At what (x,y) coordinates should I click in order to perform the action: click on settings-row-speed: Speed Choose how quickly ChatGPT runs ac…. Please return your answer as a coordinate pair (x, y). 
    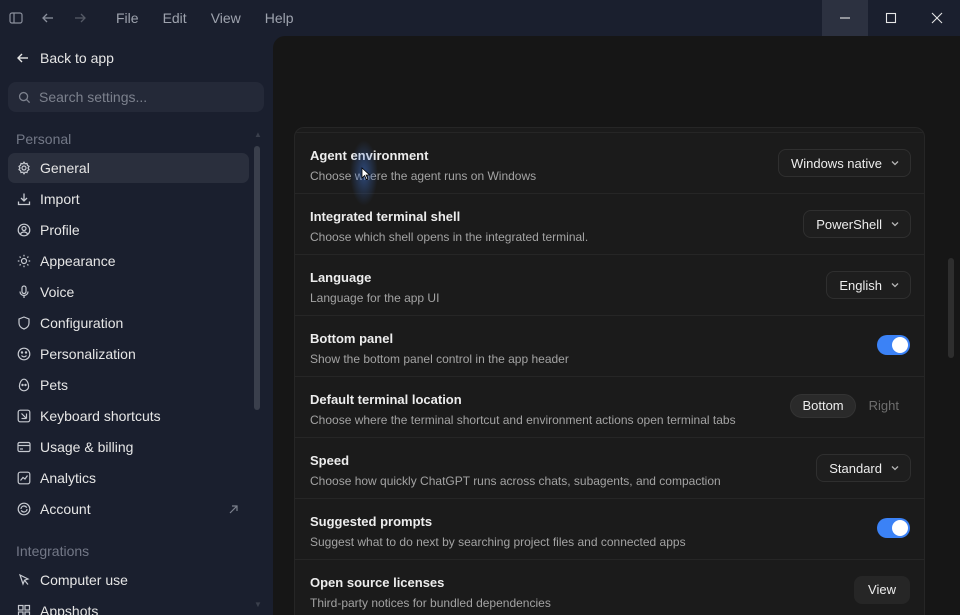
    Looking at the image, I should click on (609, 468).